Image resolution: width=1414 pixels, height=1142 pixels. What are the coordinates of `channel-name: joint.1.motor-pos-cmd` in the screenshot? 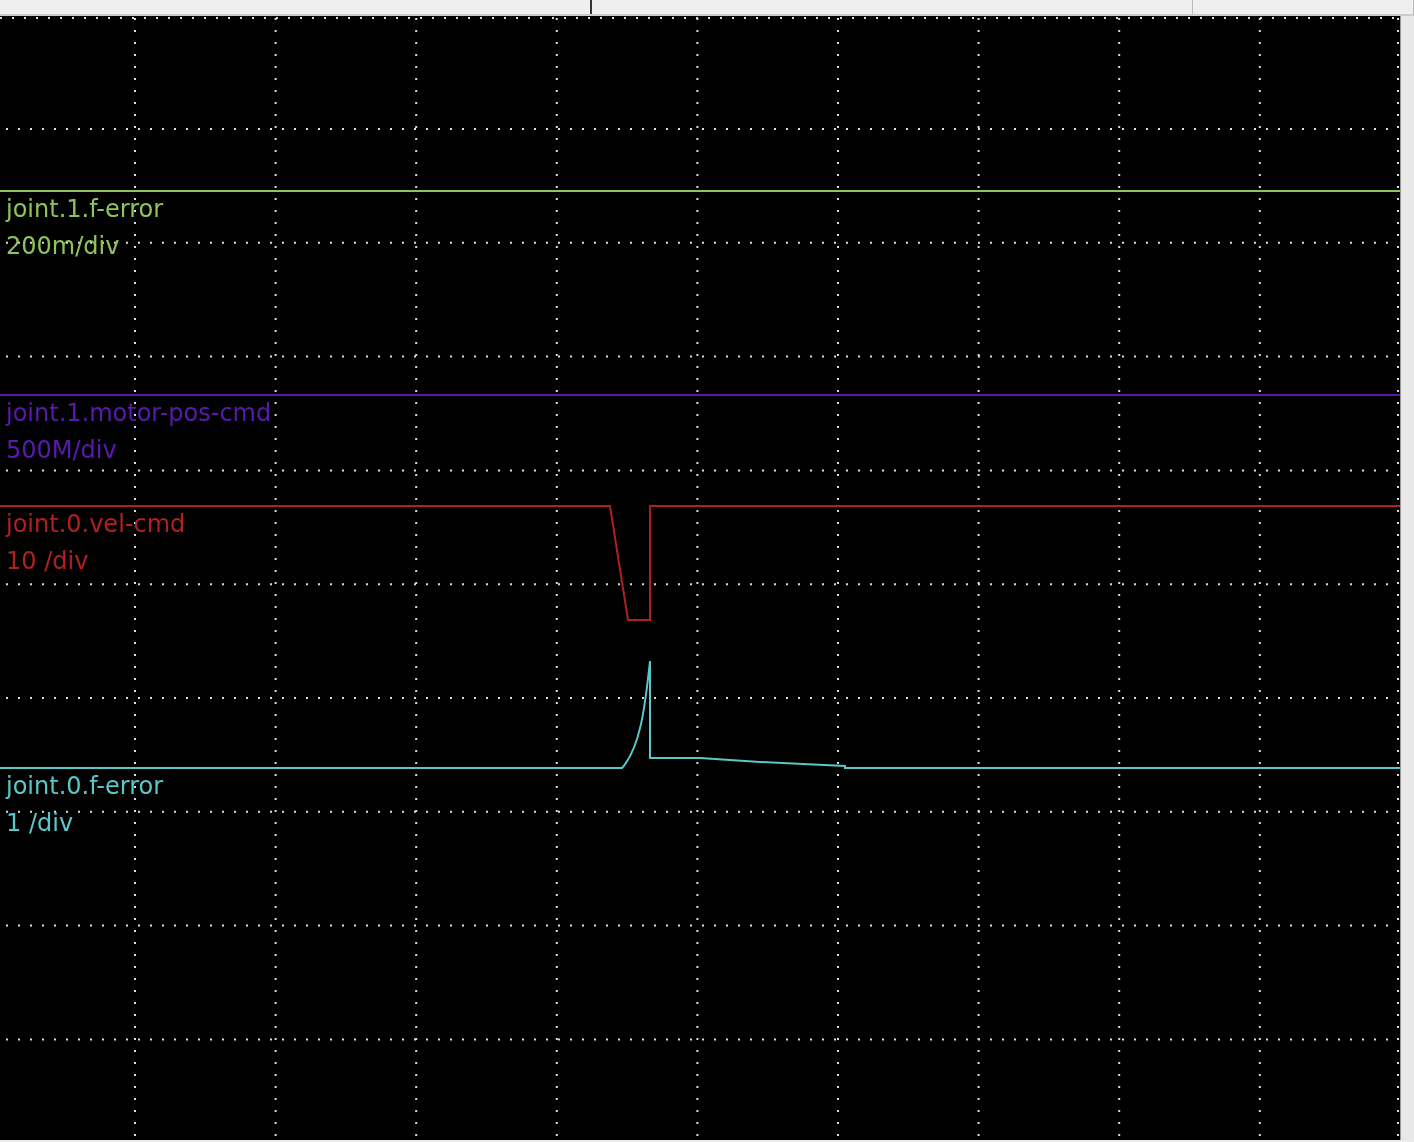 It's located at (139, 413).